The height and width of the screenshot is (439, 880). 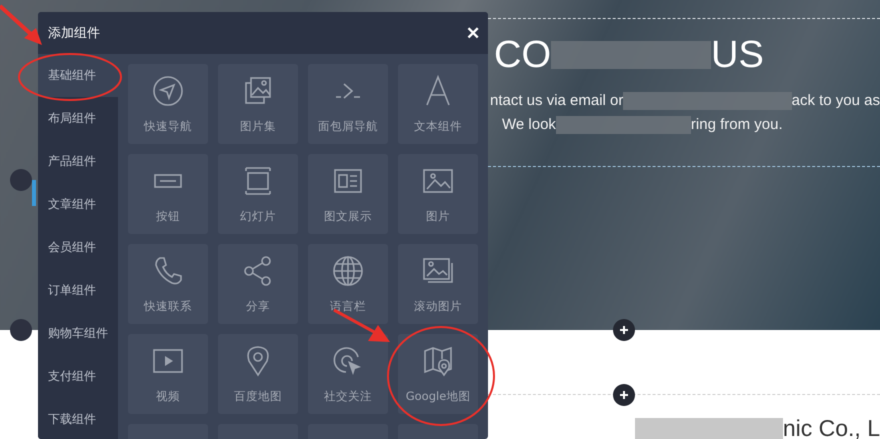 What do you see at coordinates (168, 126) in the screenshot?
I see `tile-label: 快速导航` at bounding box center [168, 126].